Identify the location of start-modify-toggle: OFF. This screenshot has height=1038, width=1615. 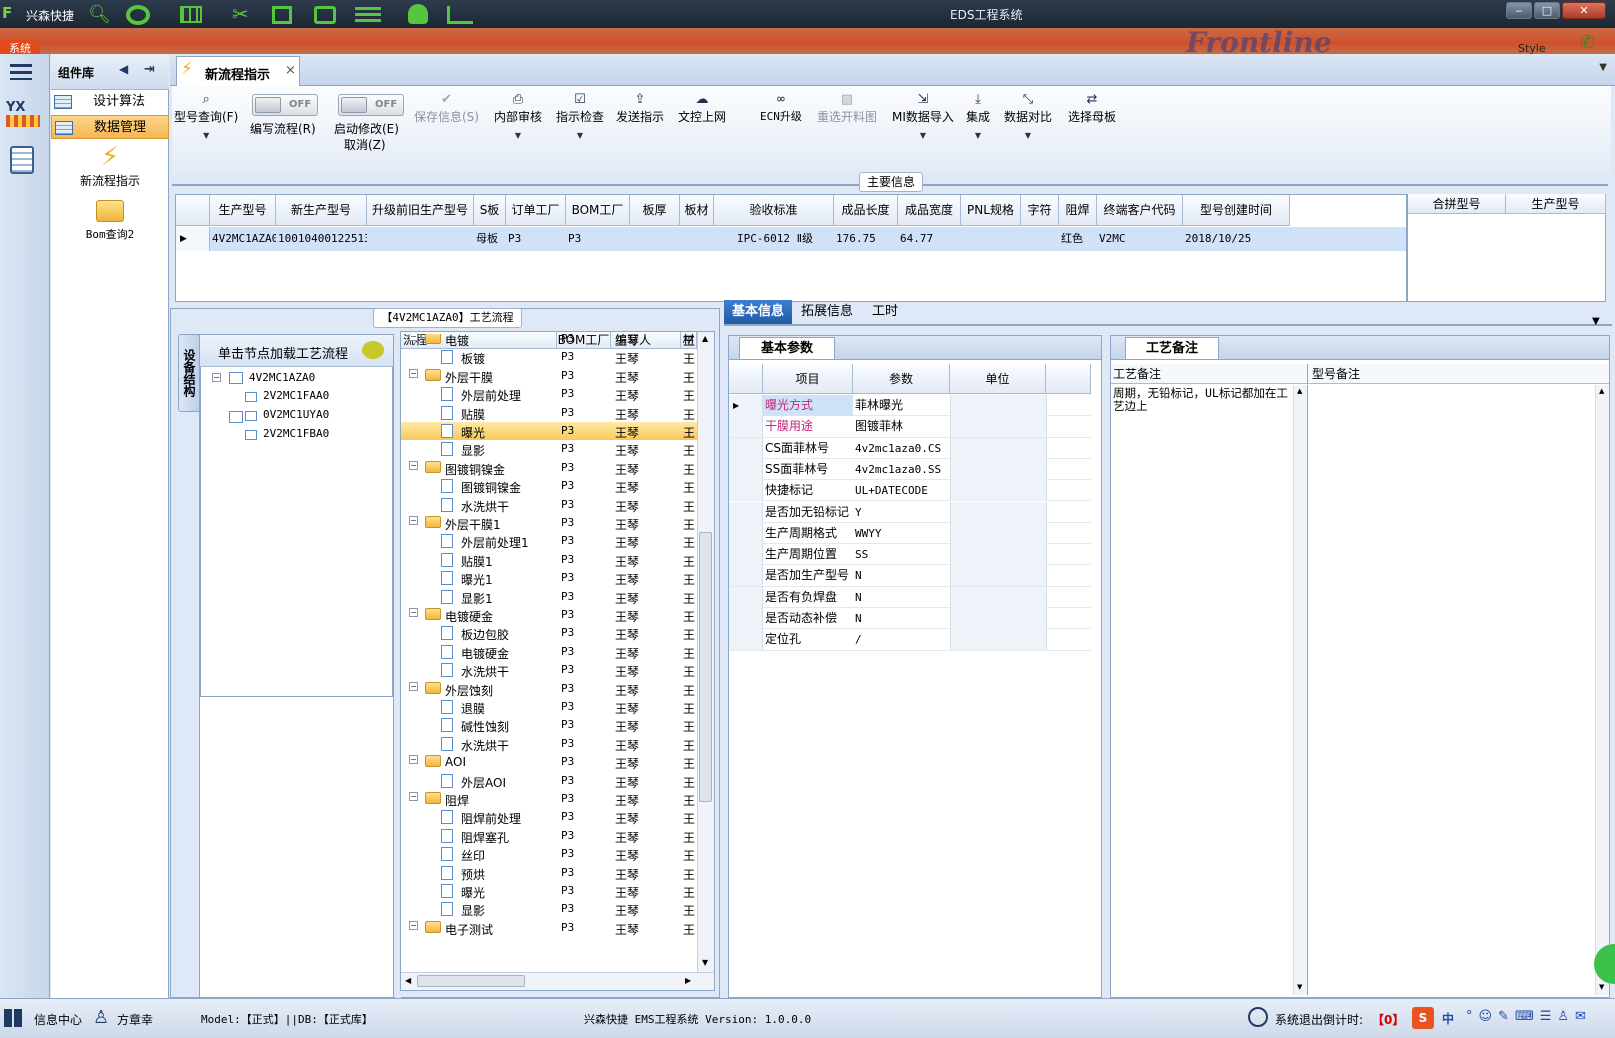
(371, 105).